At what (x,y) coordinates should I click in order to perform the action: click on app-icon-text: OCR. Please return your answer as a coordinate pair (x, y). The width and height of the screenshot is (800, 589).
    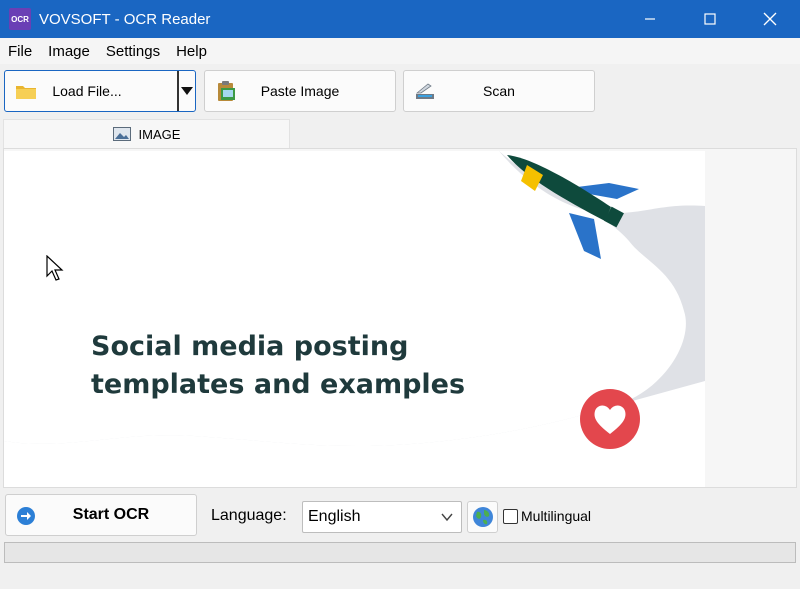
    Looking at the image, I should click on (20, 19).